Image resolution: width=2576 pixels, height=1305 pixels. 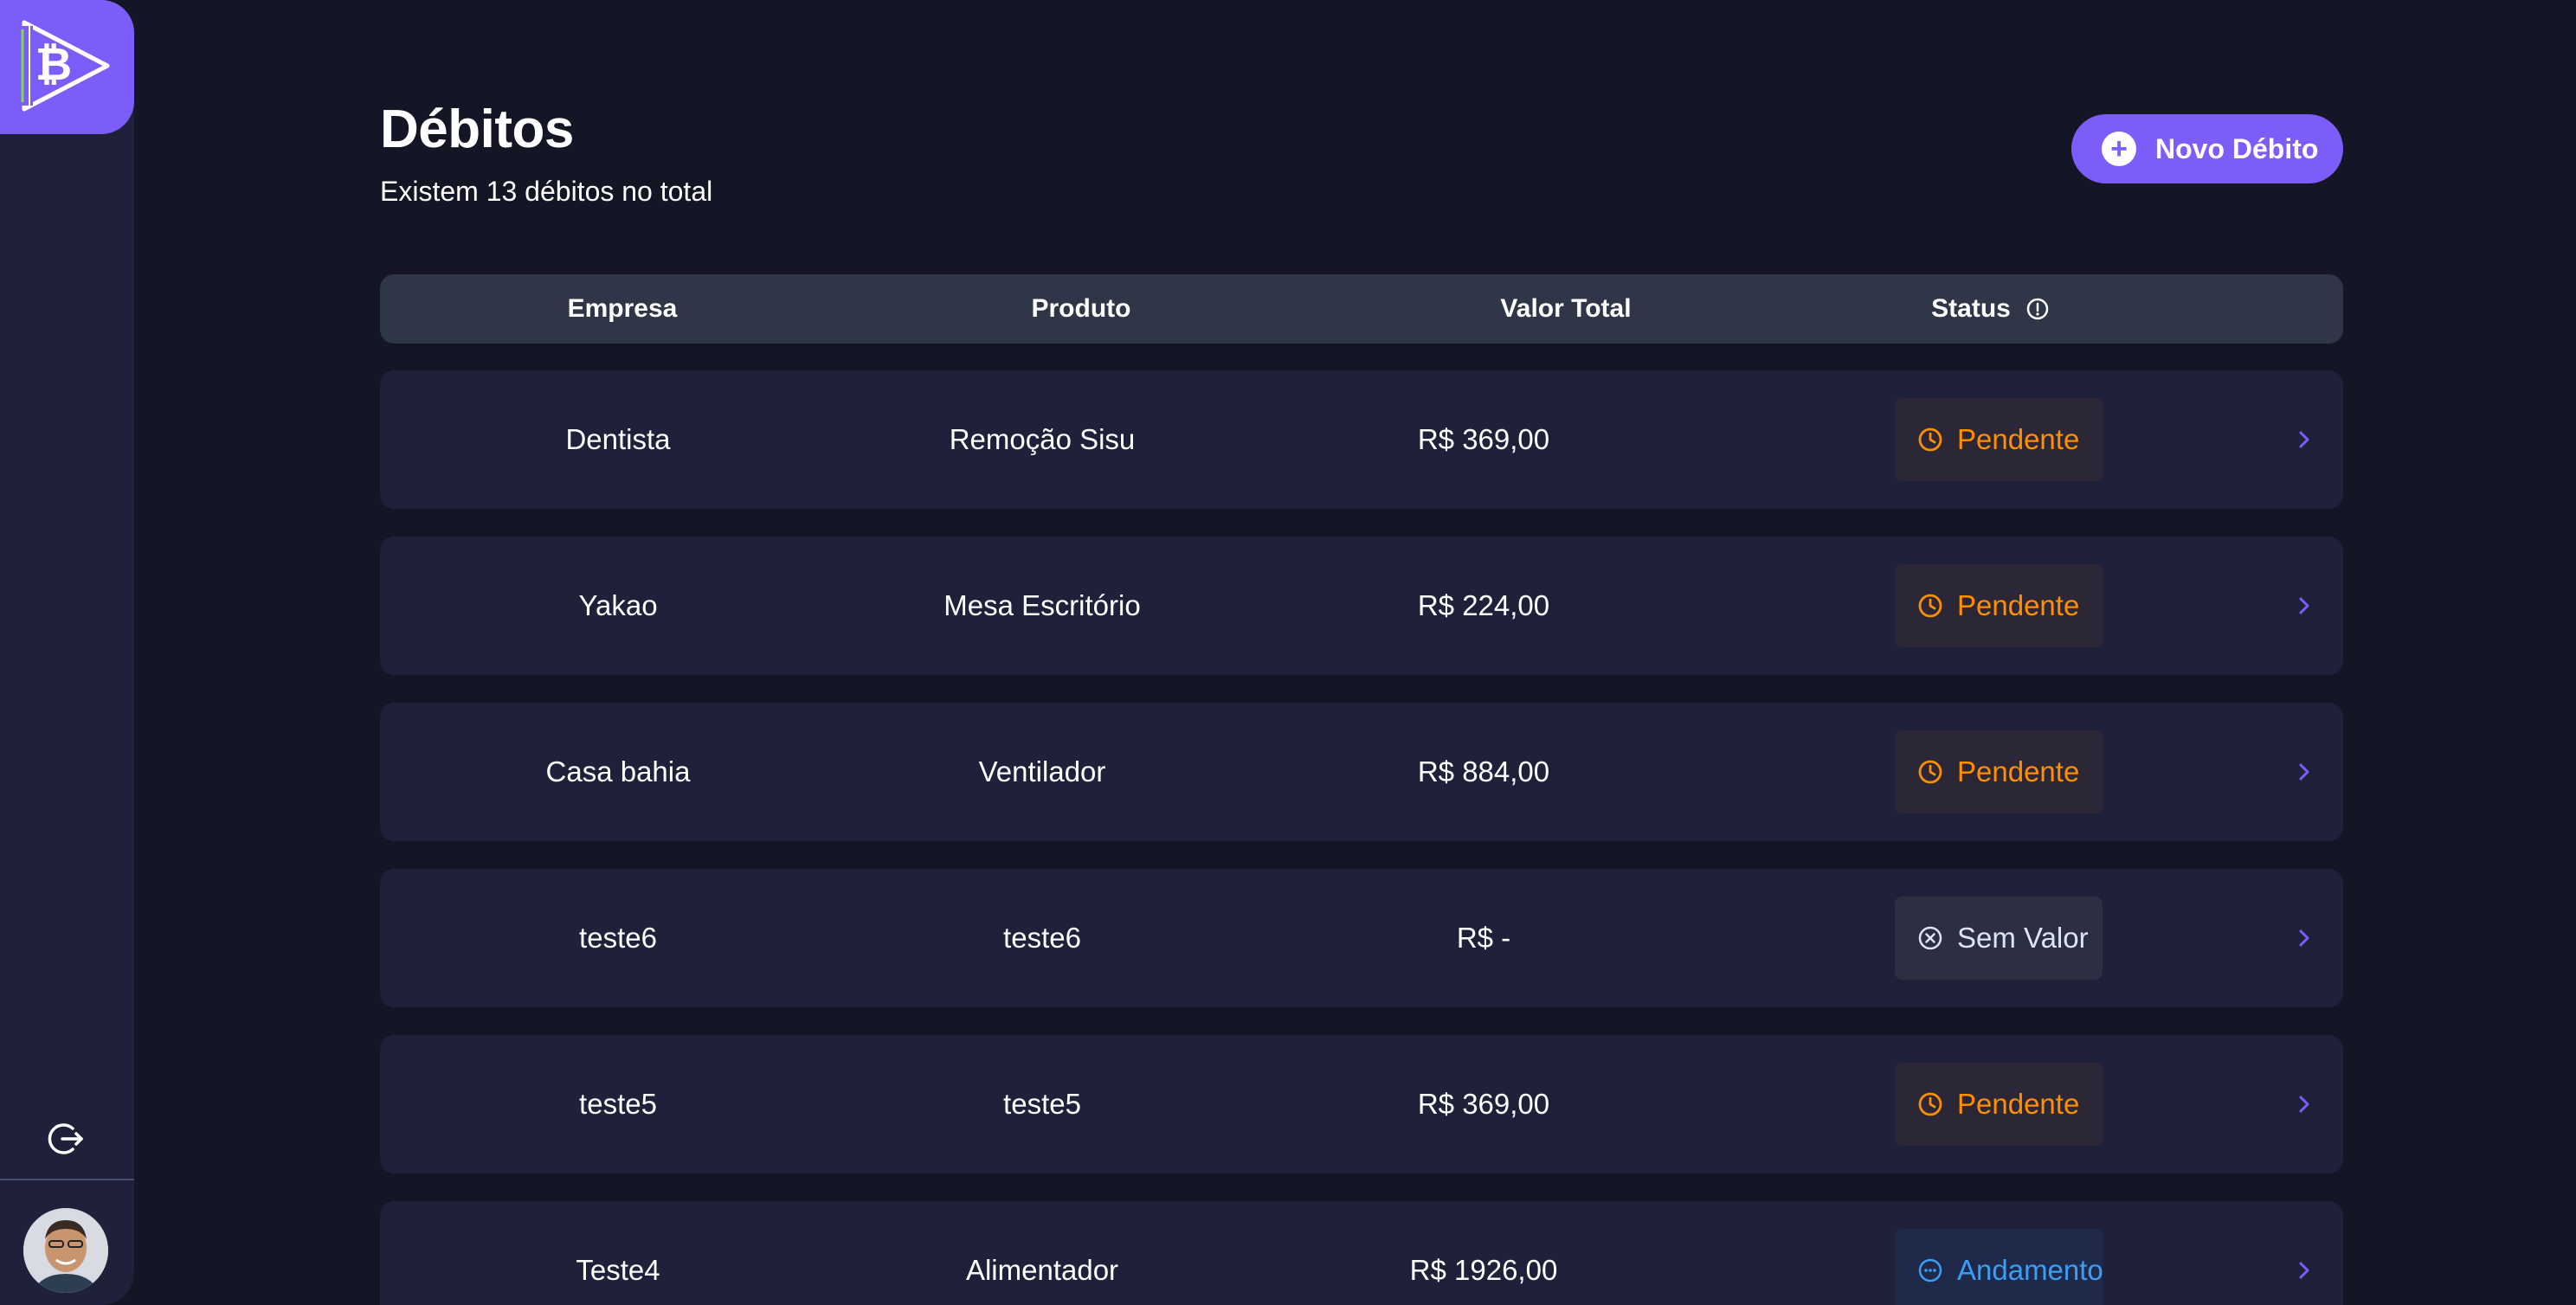 I want to click on user-avatar, so click(x=65, y=1250).